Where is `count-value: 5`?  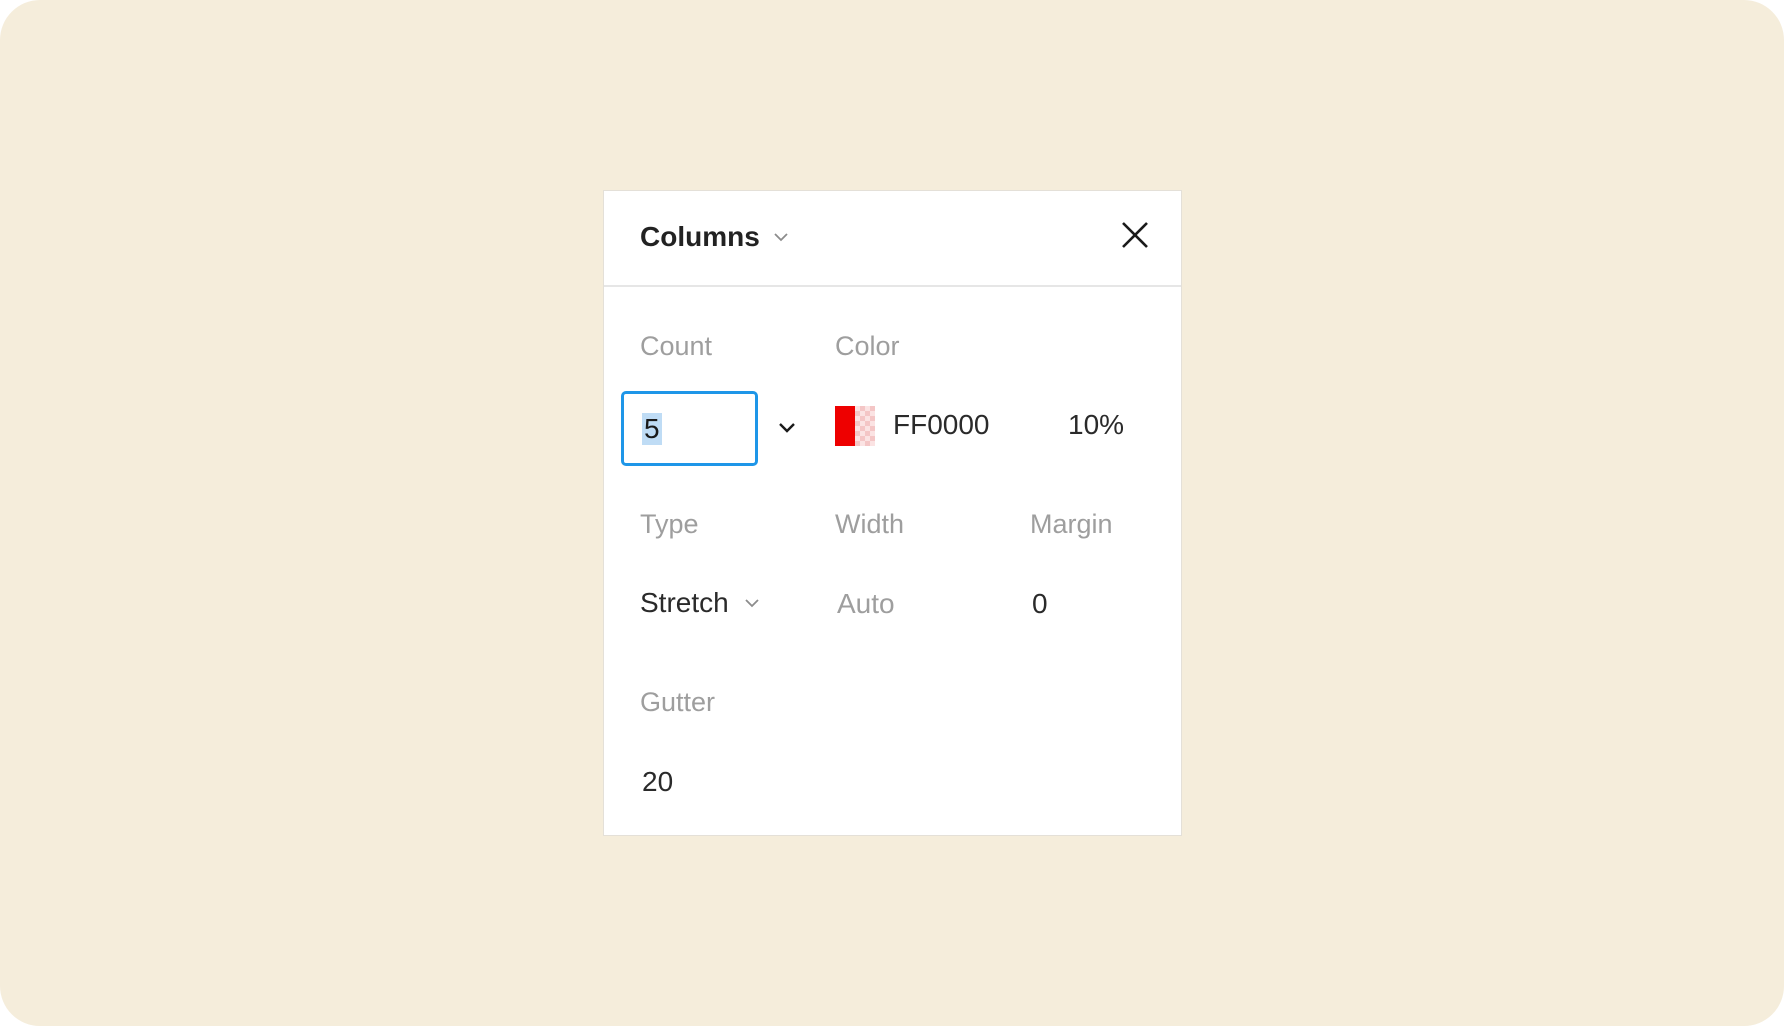 count-value: 5 is located at coordinates (652, 428).